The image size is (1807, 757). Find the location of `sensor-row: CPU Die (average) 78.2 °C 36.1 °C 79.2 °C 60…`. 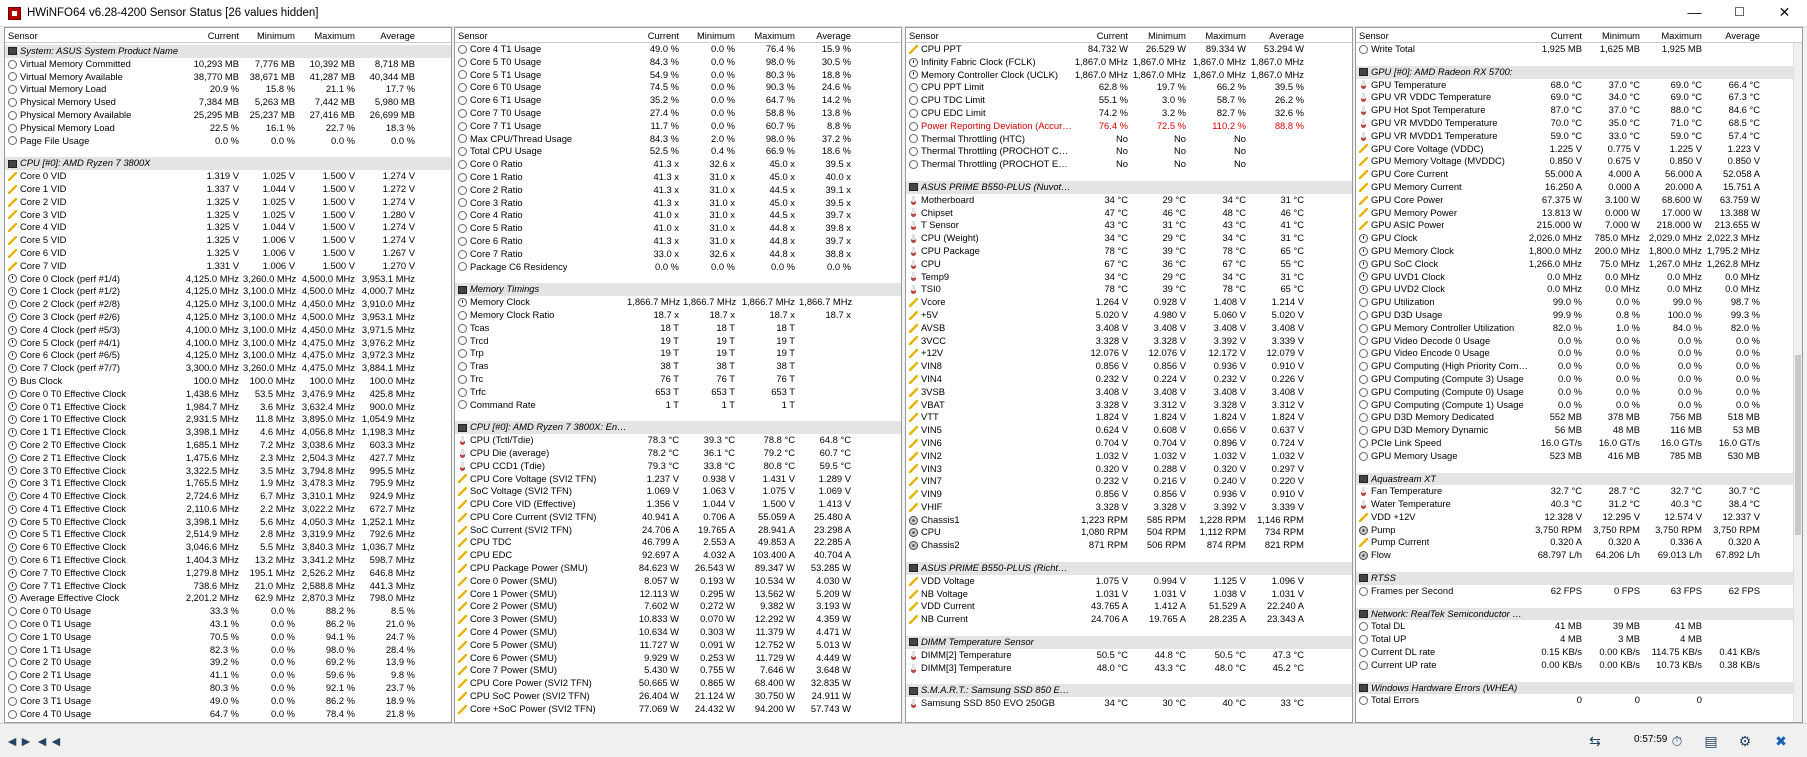

sensor-row: CPU Die (average) 78.2 °C 36.1 °C 79.2 °C 60… is located at coordinates (678, 453).